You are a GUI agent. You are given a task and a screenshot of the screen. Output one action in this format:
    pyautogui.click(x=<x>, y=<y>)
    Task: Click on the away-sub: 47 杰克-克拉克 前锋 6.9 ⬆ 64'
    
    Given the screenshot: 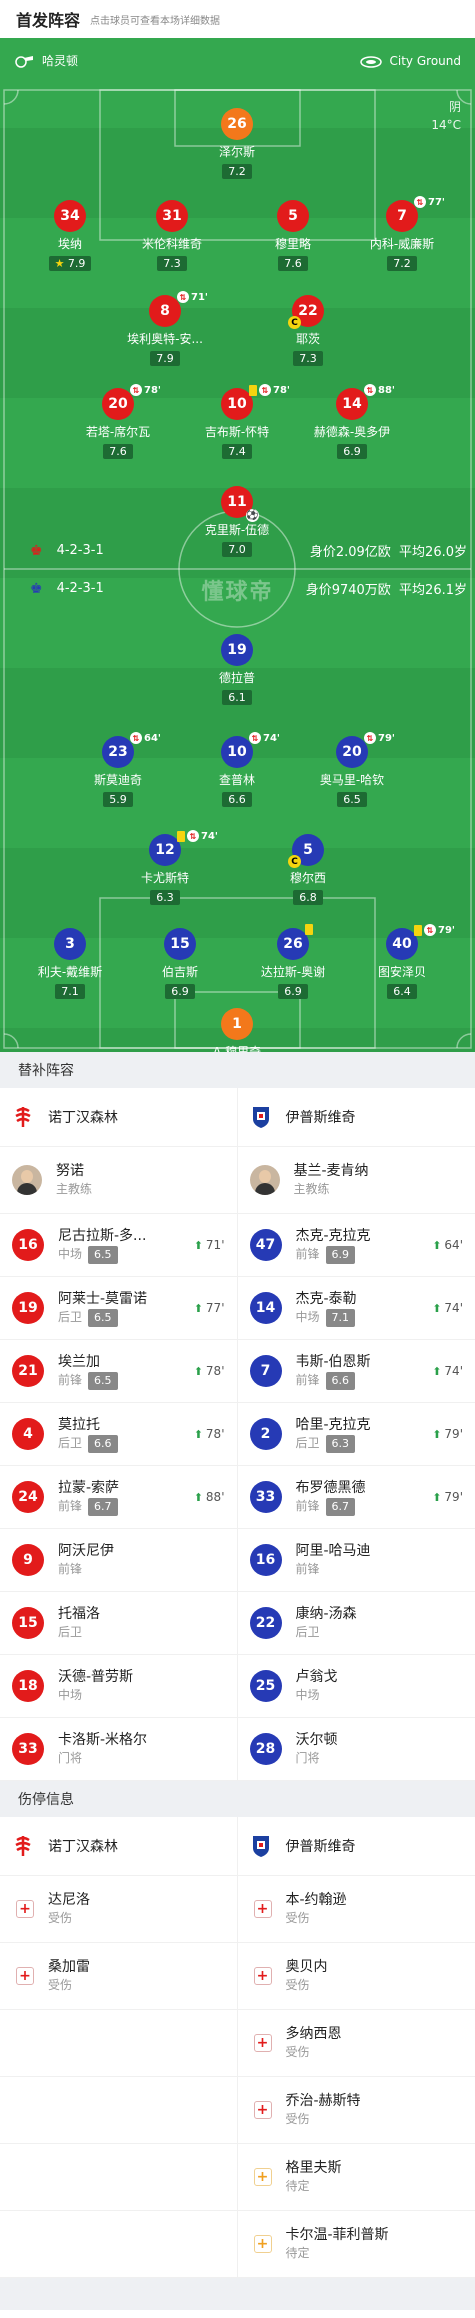 What is the action you would take?
    pyautogui.click(x=356, y=1245)
    